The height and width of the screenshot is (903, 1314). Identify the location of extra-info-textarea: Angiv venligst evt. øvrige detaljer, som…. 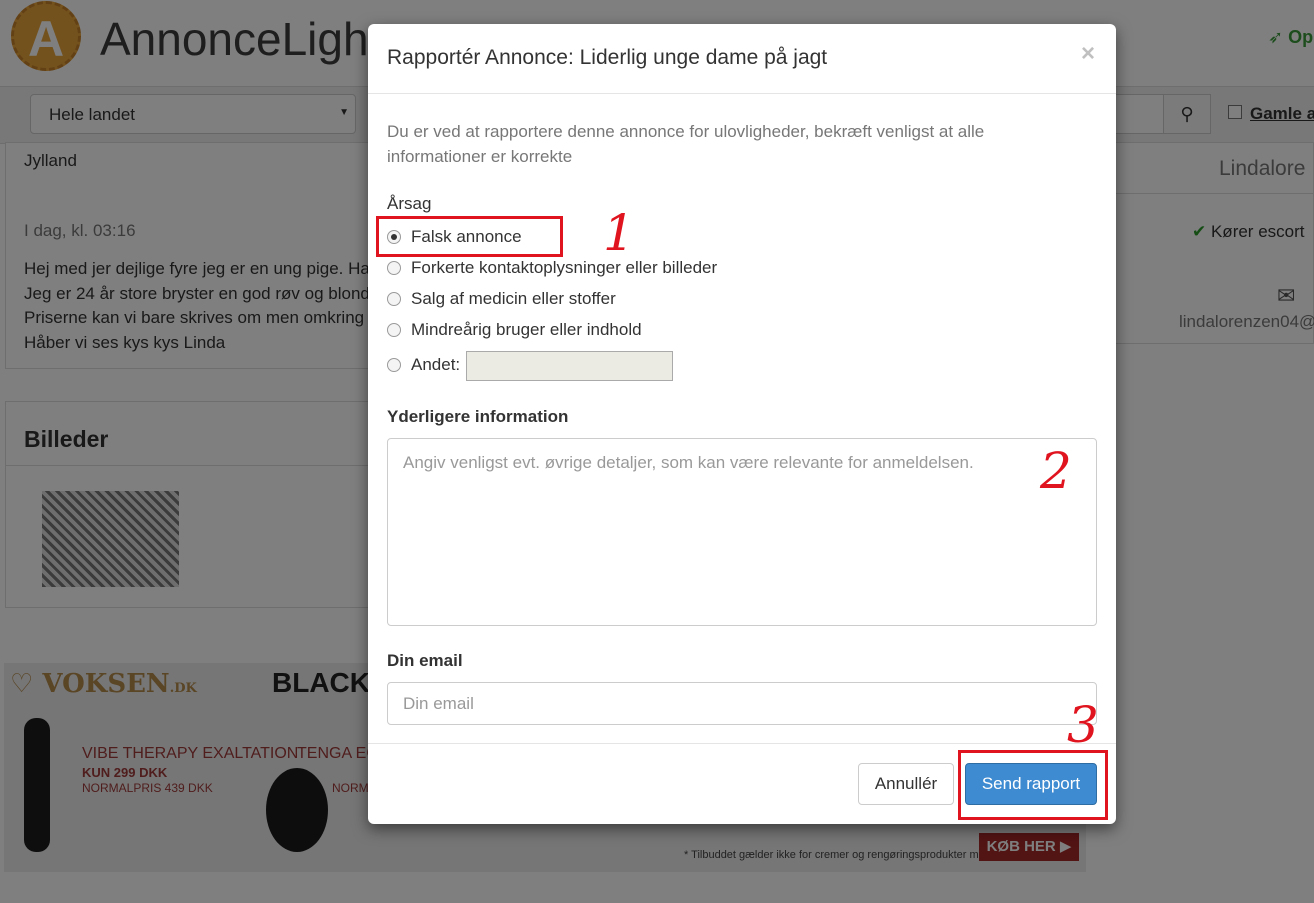
(742, 532).